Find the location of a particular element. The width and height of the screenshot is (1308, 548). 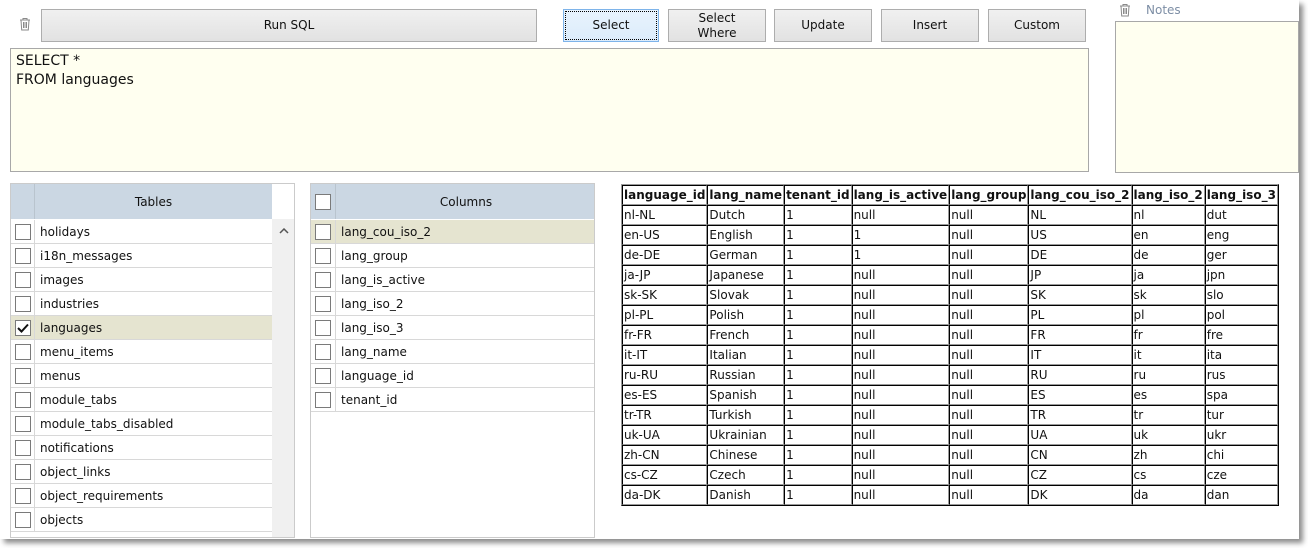

table-list-item: module_tabs is located at coordinates (141, 400).